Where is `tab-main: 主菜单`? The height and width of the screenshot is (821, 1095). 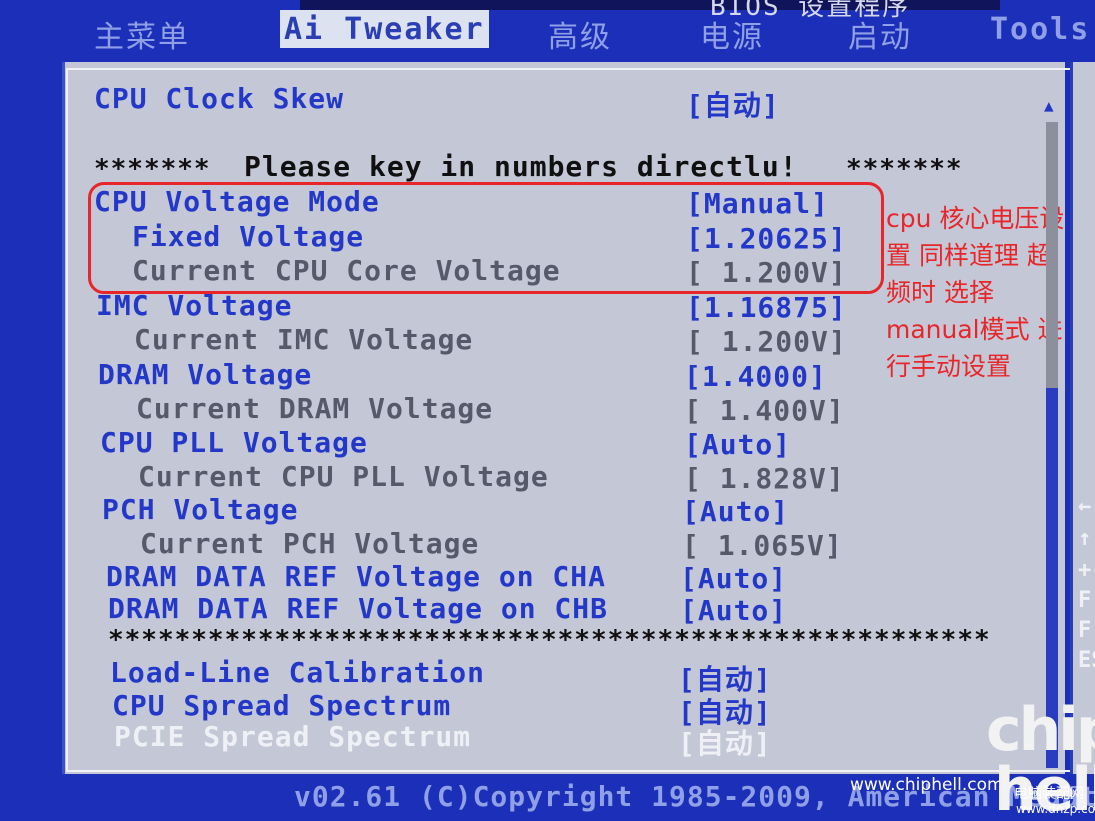
tab-main: 主菜单 is located at coordinates (142, 34).